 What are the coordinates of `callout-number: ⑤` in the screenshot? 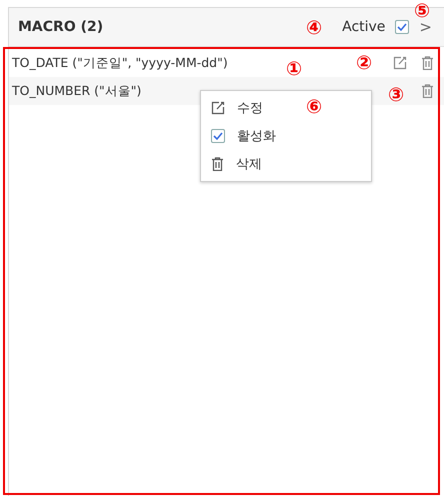 It's located at (422, 11).